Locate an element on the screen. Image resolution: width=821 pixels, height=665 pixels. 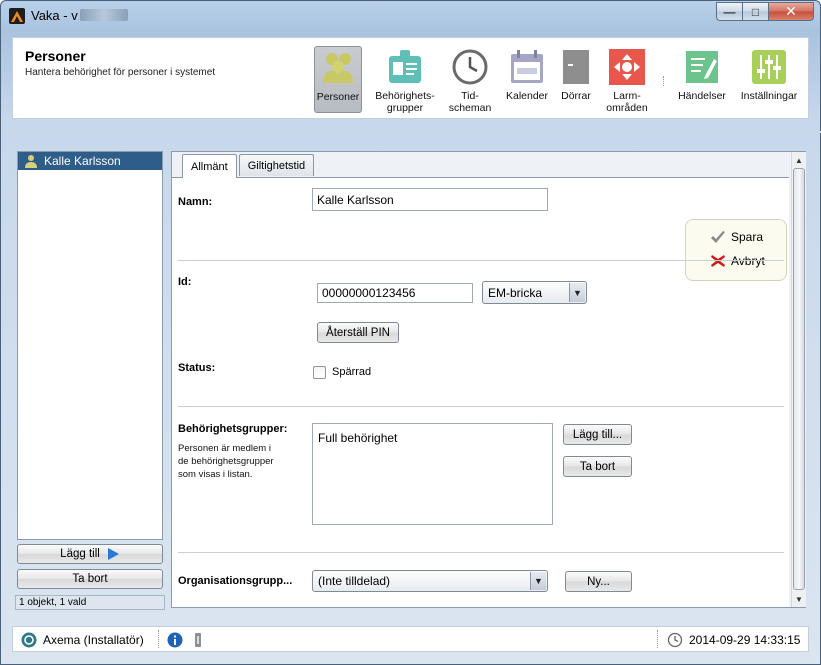
nav-label: Dörrar is located at coordinates (576, 96).